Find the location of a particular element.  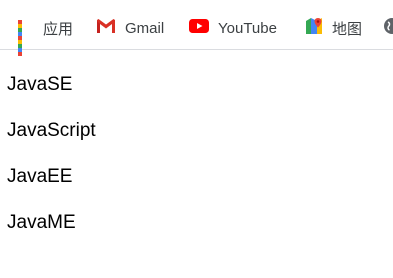

list-item: JavaEE is located at coordinates (40, 176).